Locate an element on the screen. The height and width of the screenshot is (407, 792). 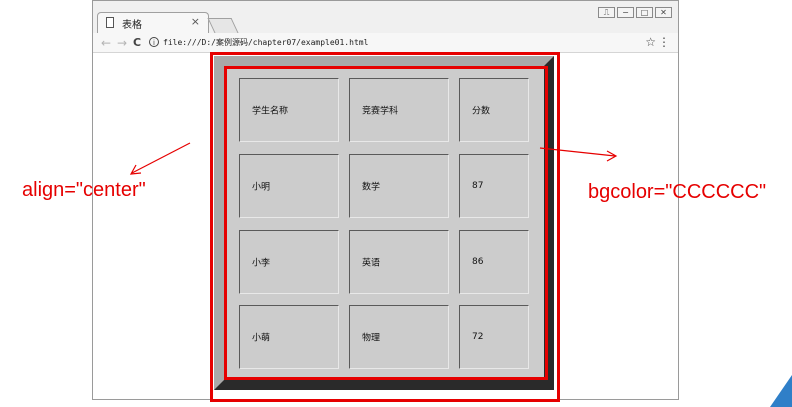
reload-button: C is located at coordinates (137, 43).